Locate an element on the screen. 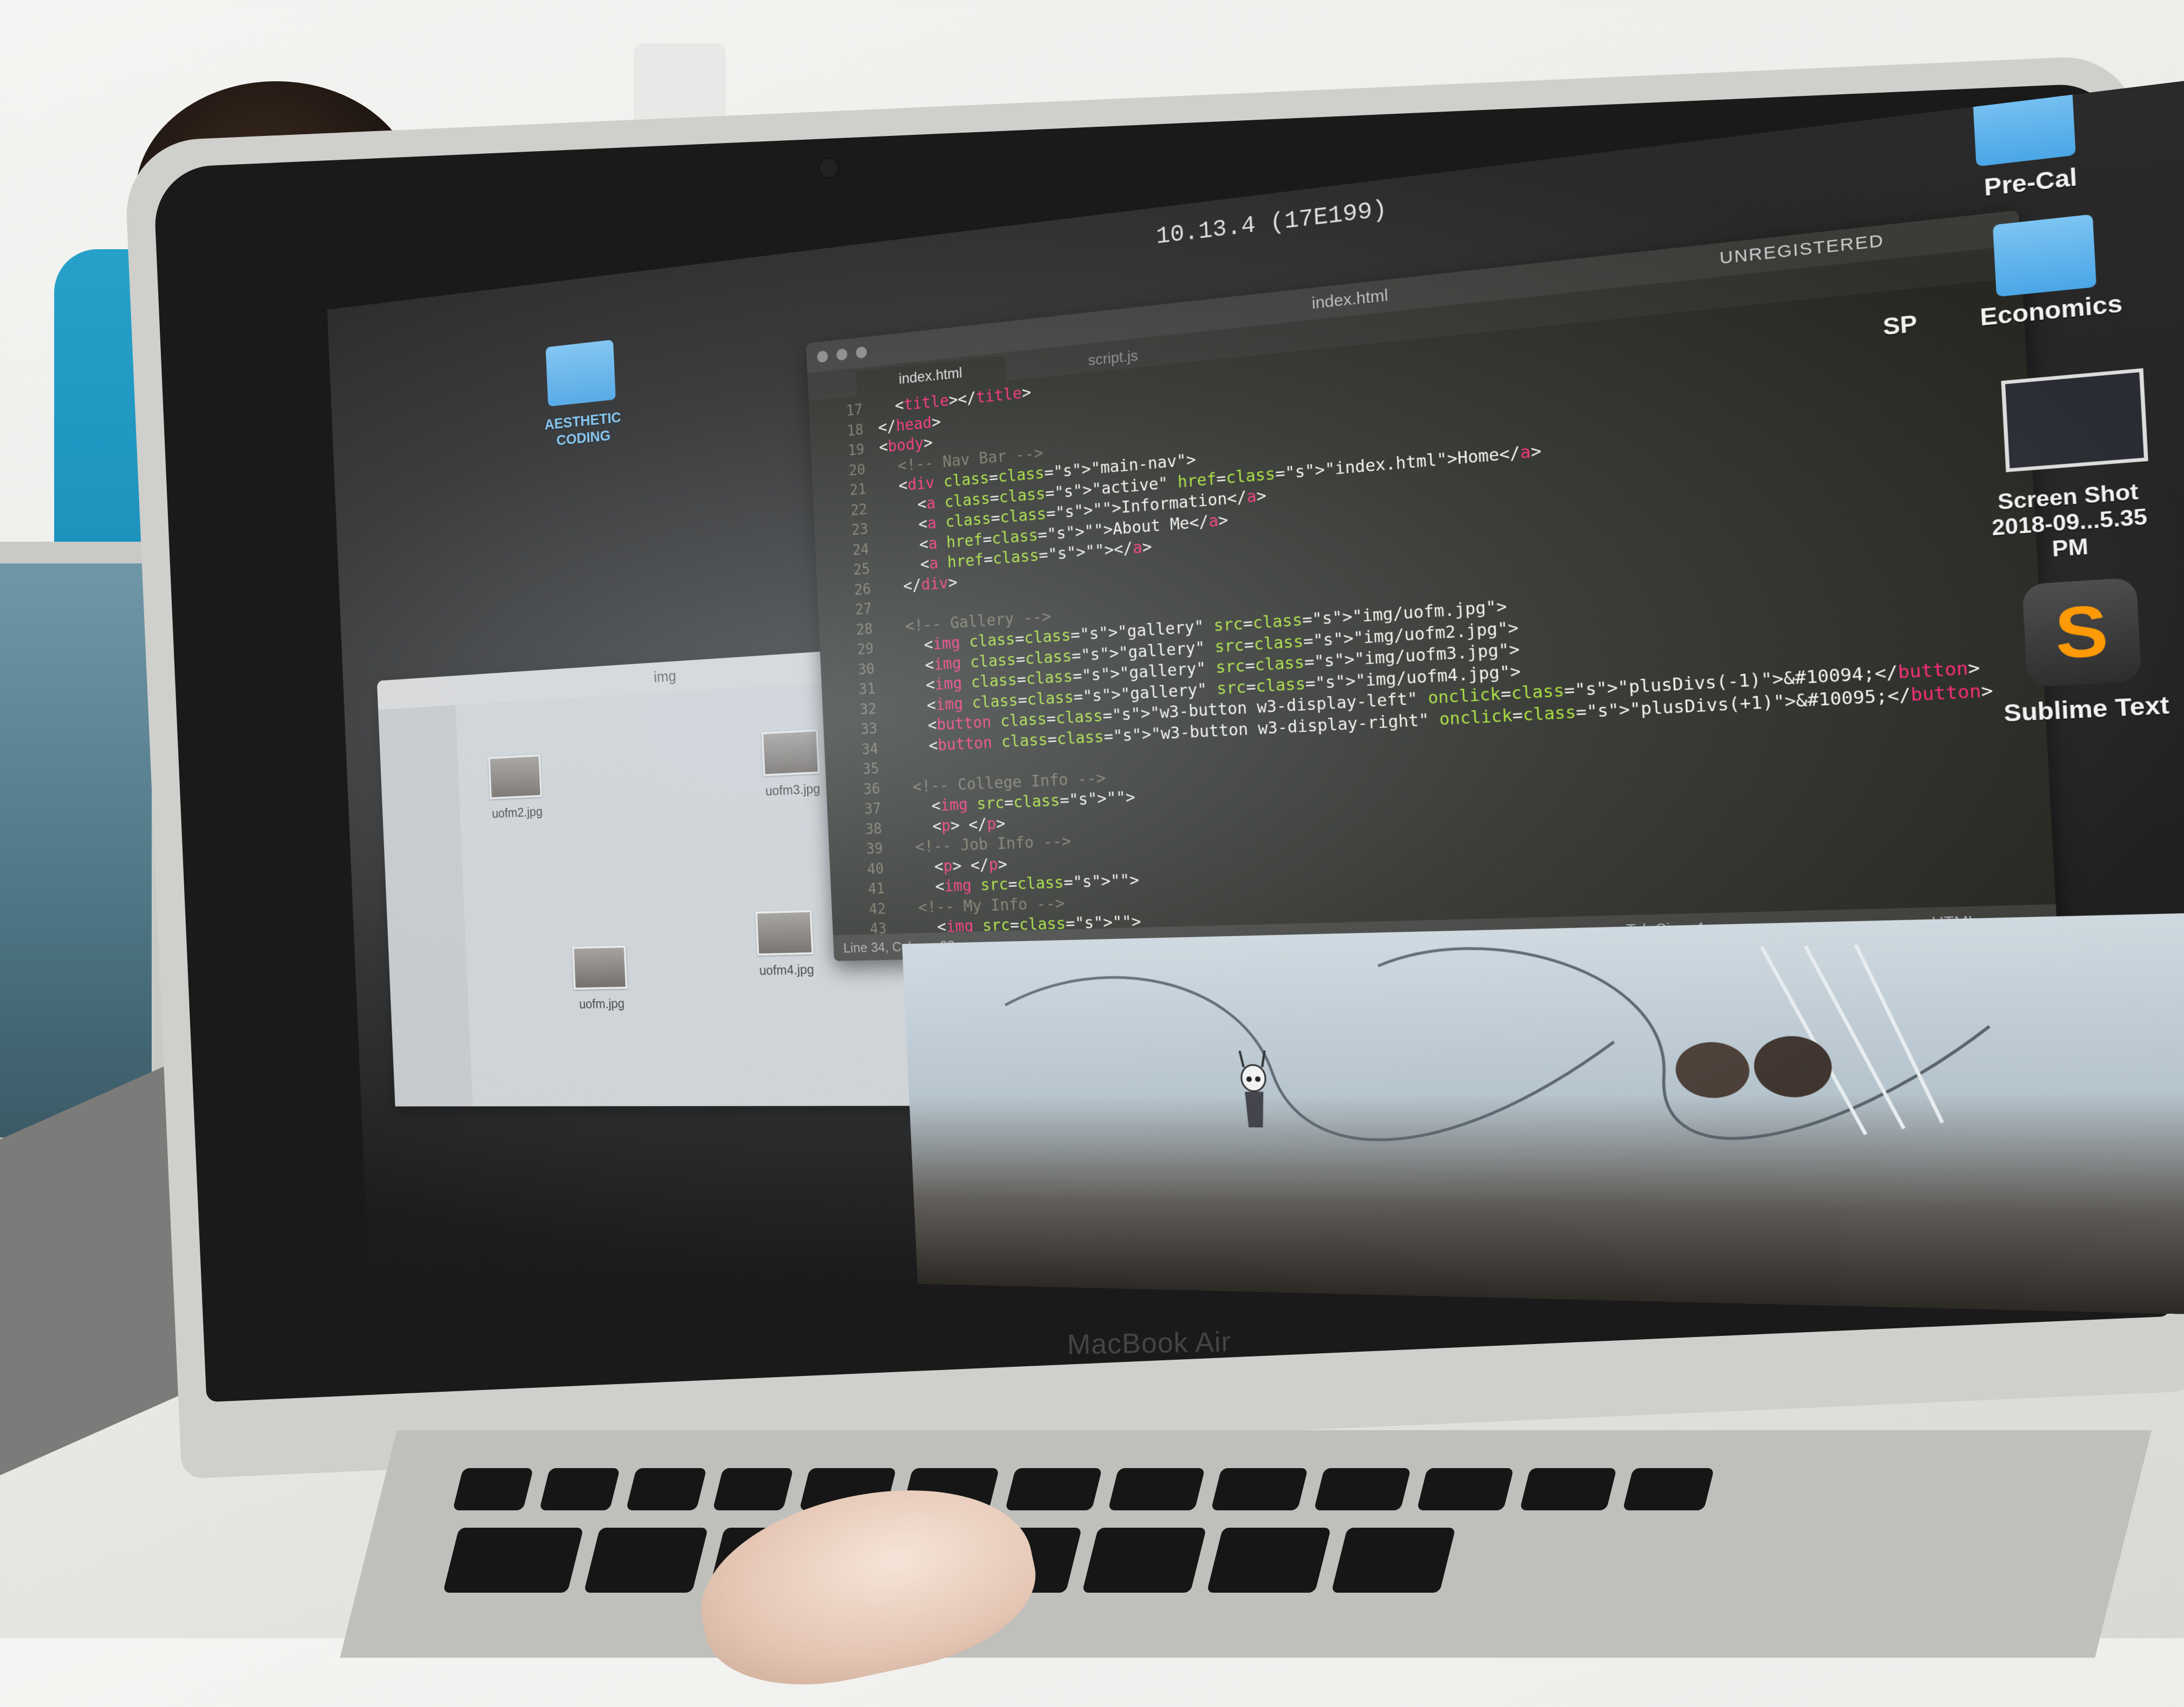 This screenshot has height=1707, width=2184. file-name: uofm.jpg is located at coordinates (602, 1003).